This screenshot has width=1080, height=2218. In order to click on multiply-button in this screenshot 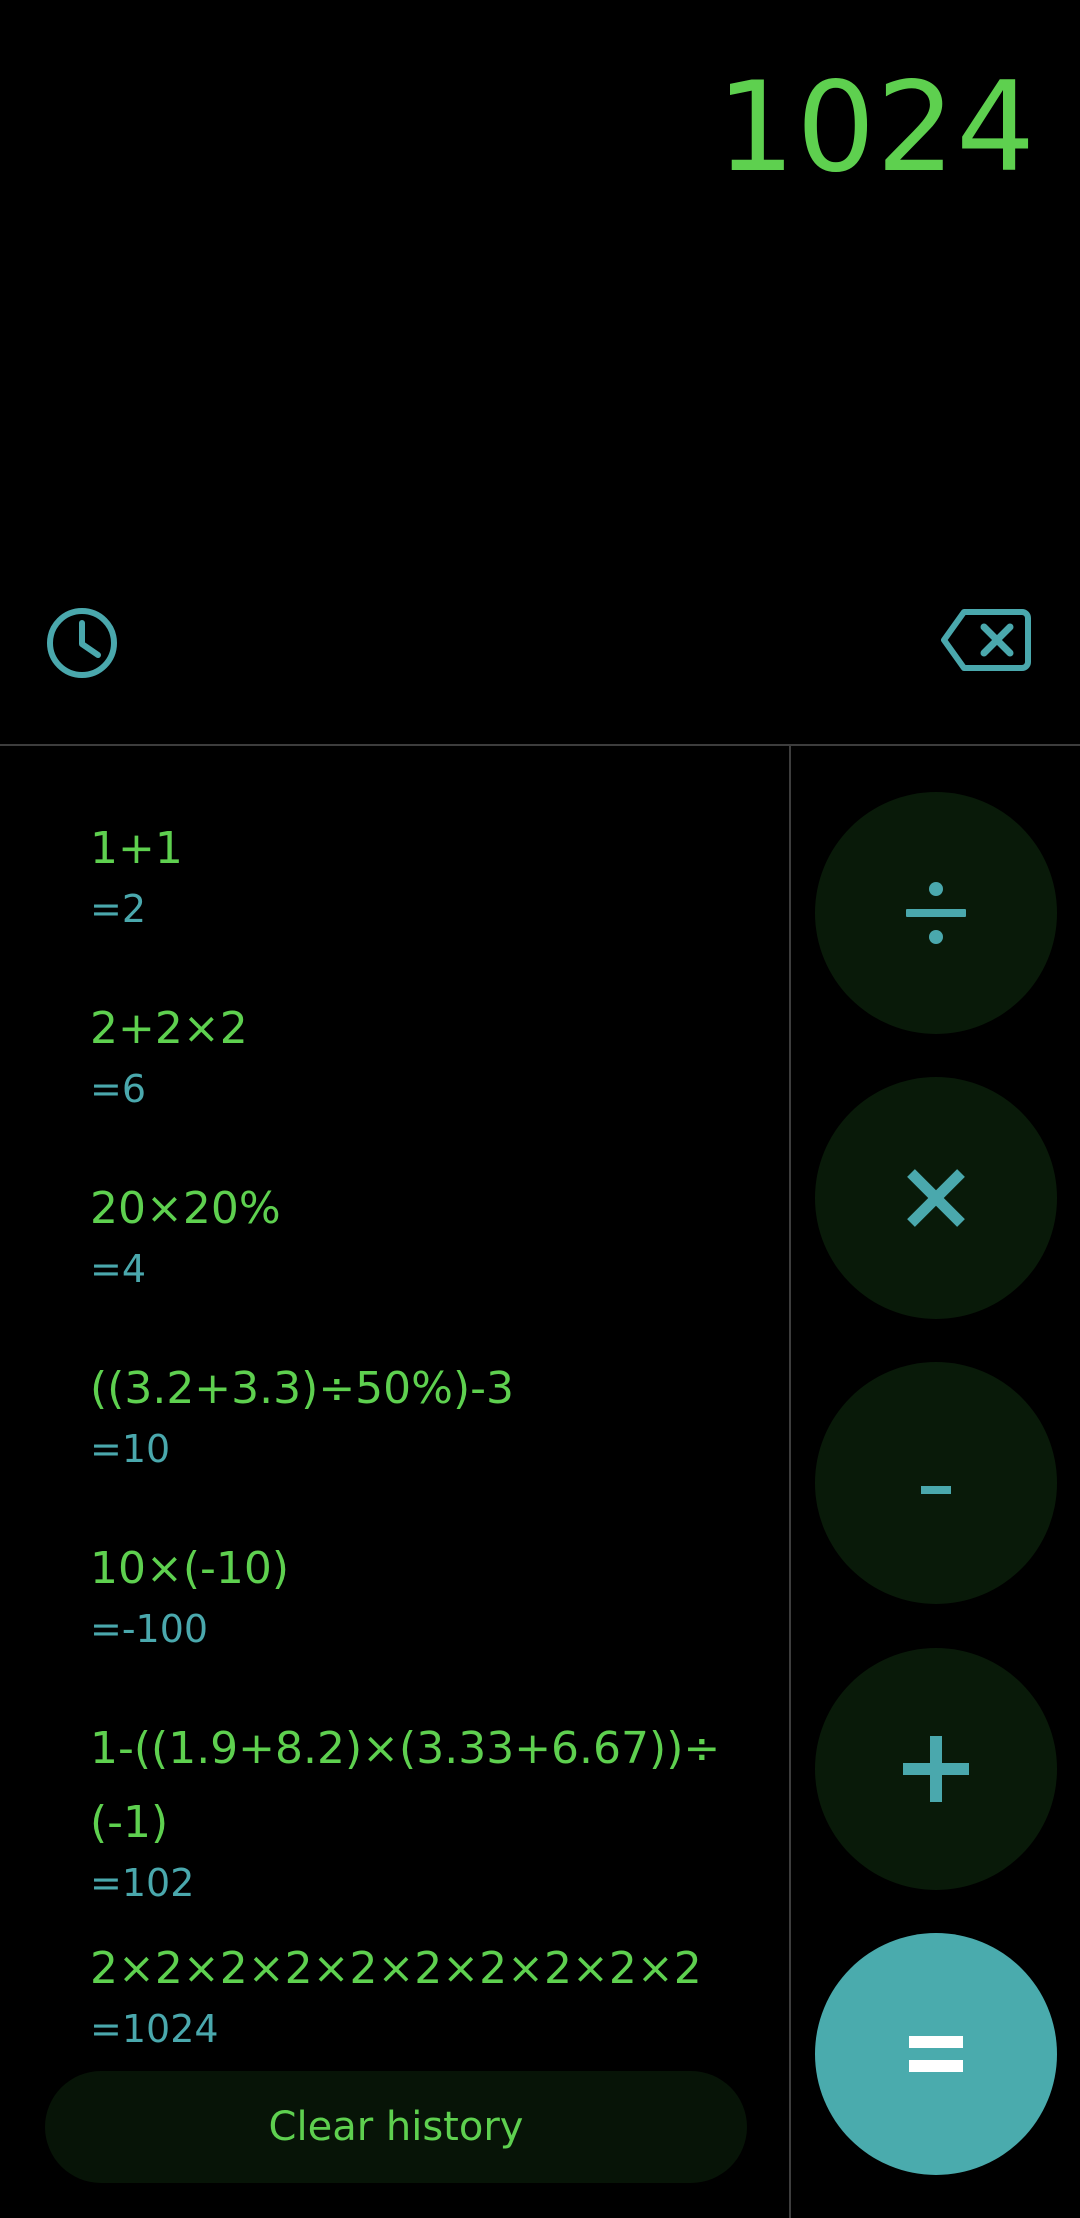, I will do `click(936, 1198)`.